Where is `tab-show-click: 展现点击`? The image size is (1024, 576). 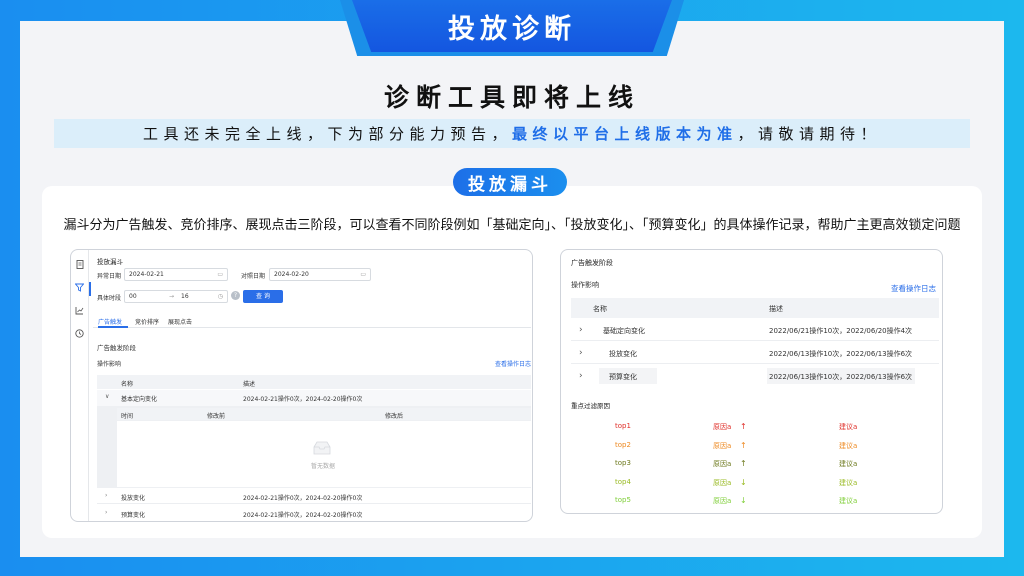
tab-show-click: 展现点击 is located at coordinates (180, 321).